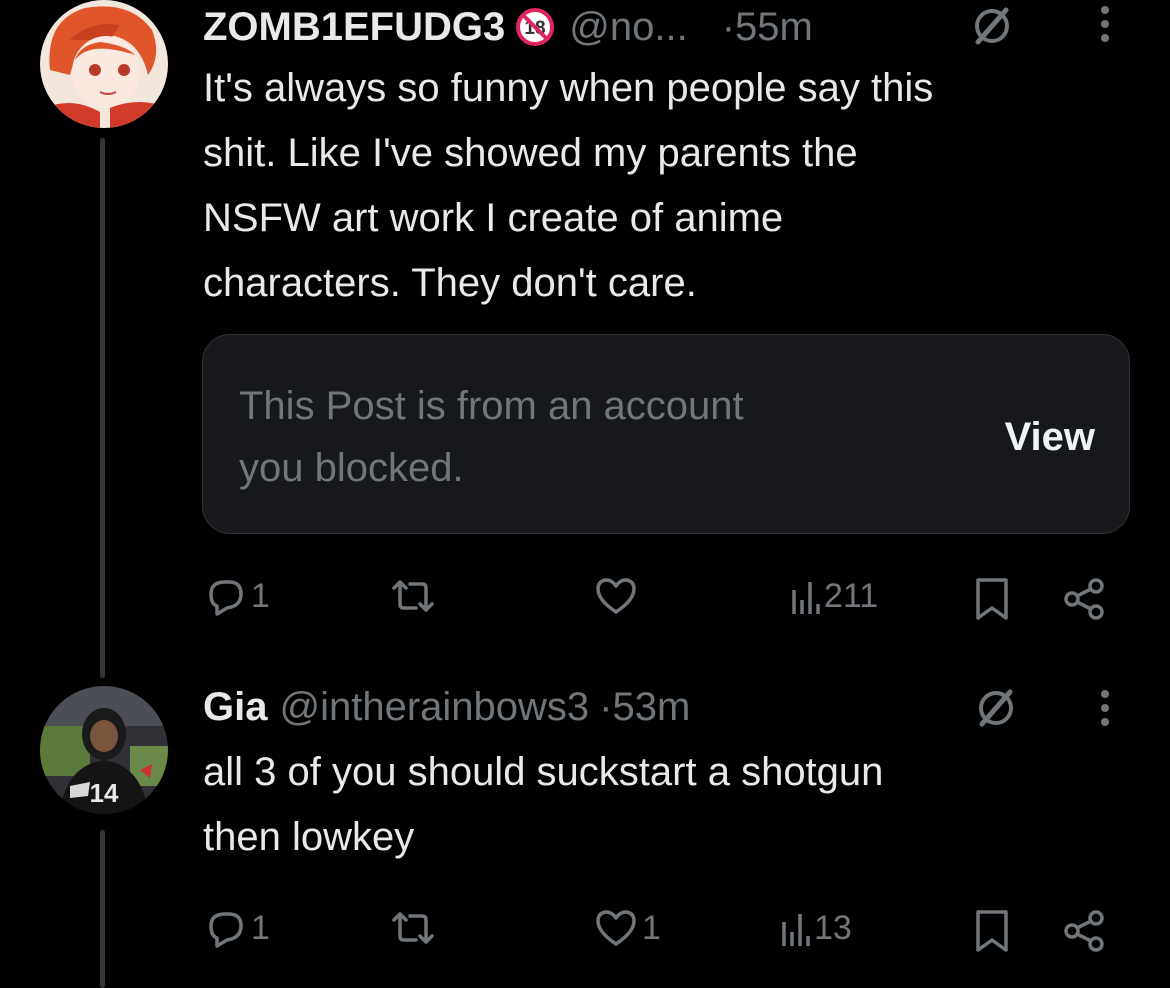 This screenshot has width=1170, height=988. What do you see at coordinates (351, 468) in the screenshot?
I see `notice-line: you blocked.` at bounding box center [351, 468].